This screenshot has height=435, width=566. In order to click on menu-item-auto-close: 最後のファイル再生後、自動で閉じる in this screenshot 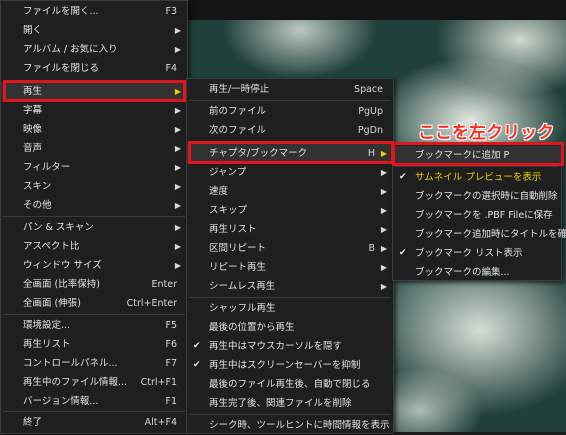, I will do `click(290, 384)`.